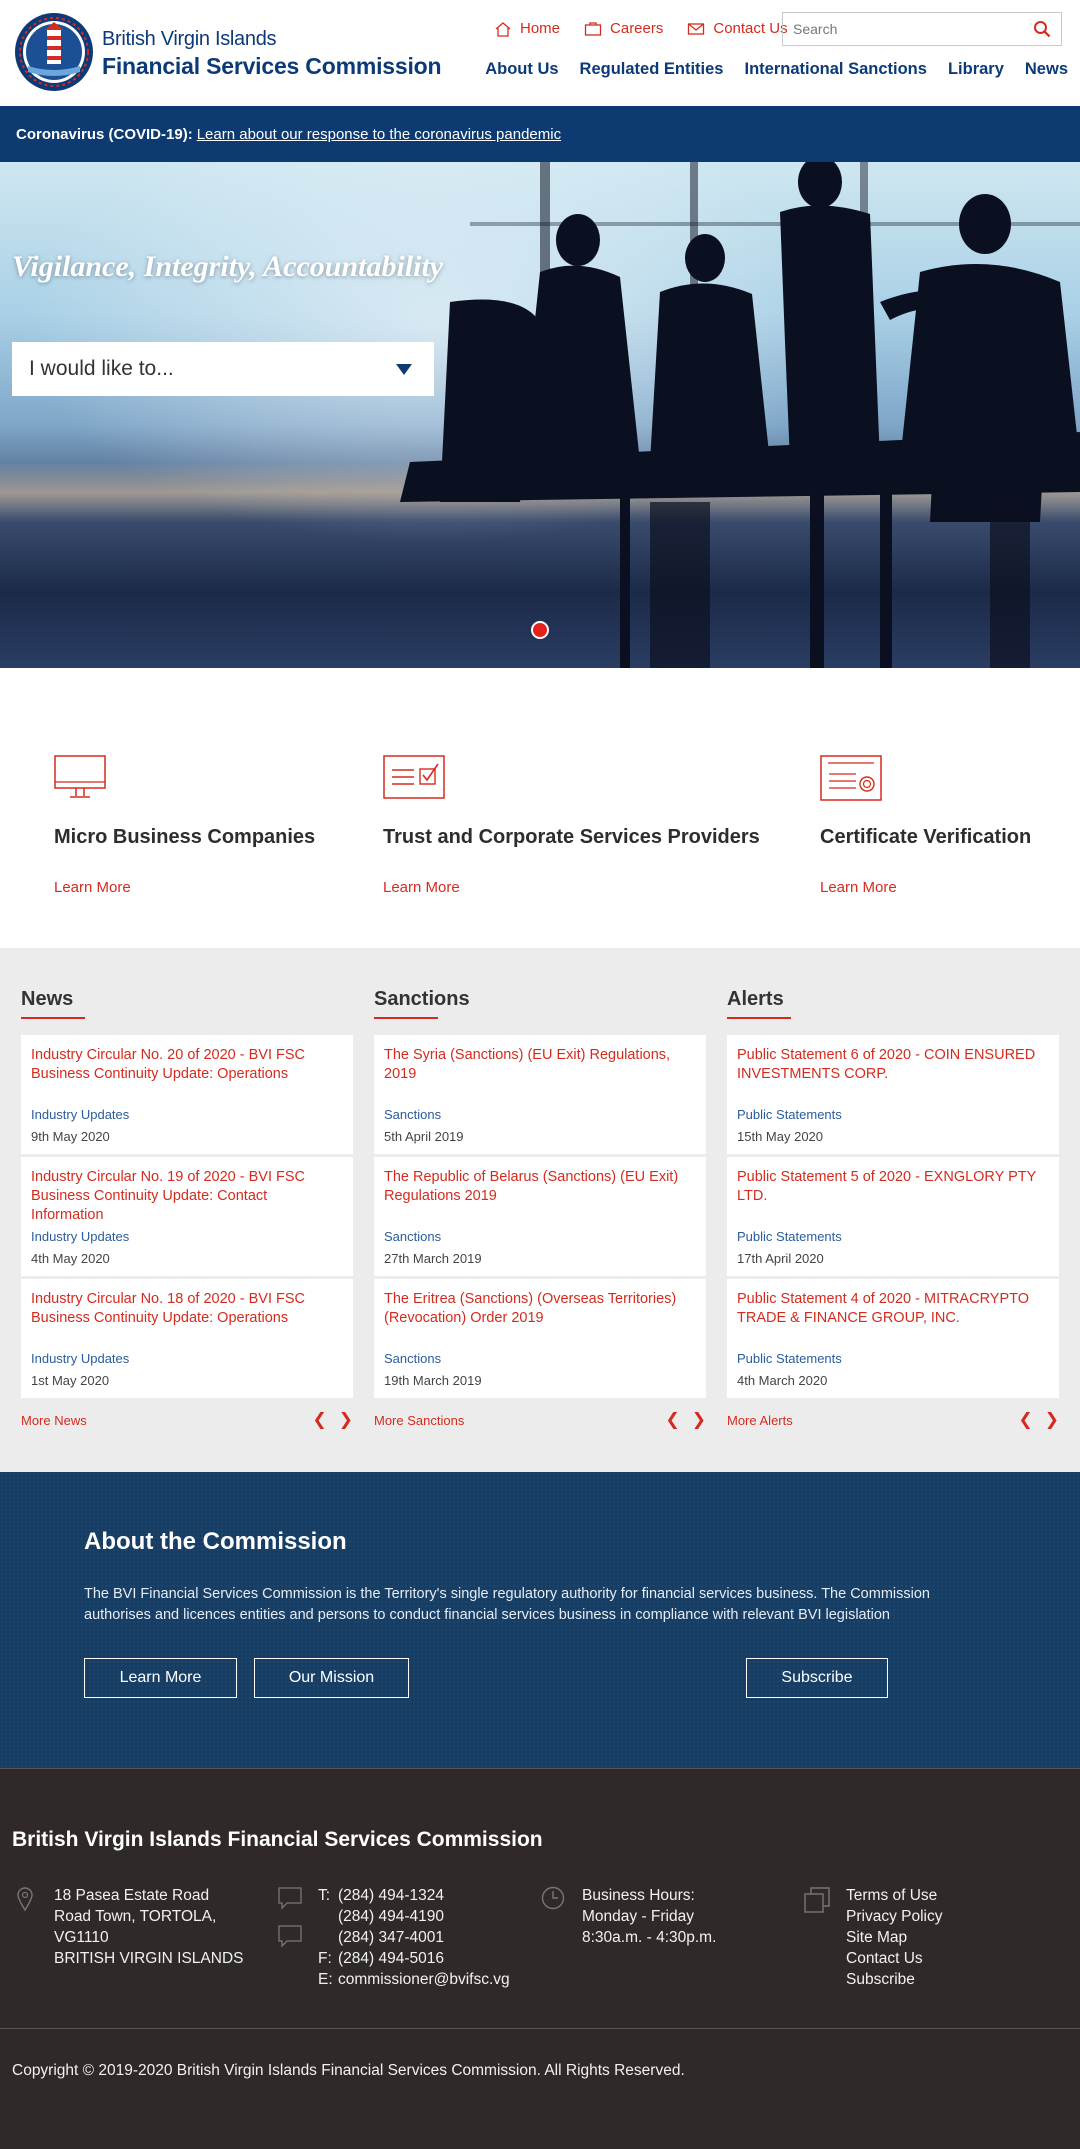  What do you see at coordinates (54, 1420) in the screenshot?
I see `more-news-link: More News` at bounding box center [54, 1420].